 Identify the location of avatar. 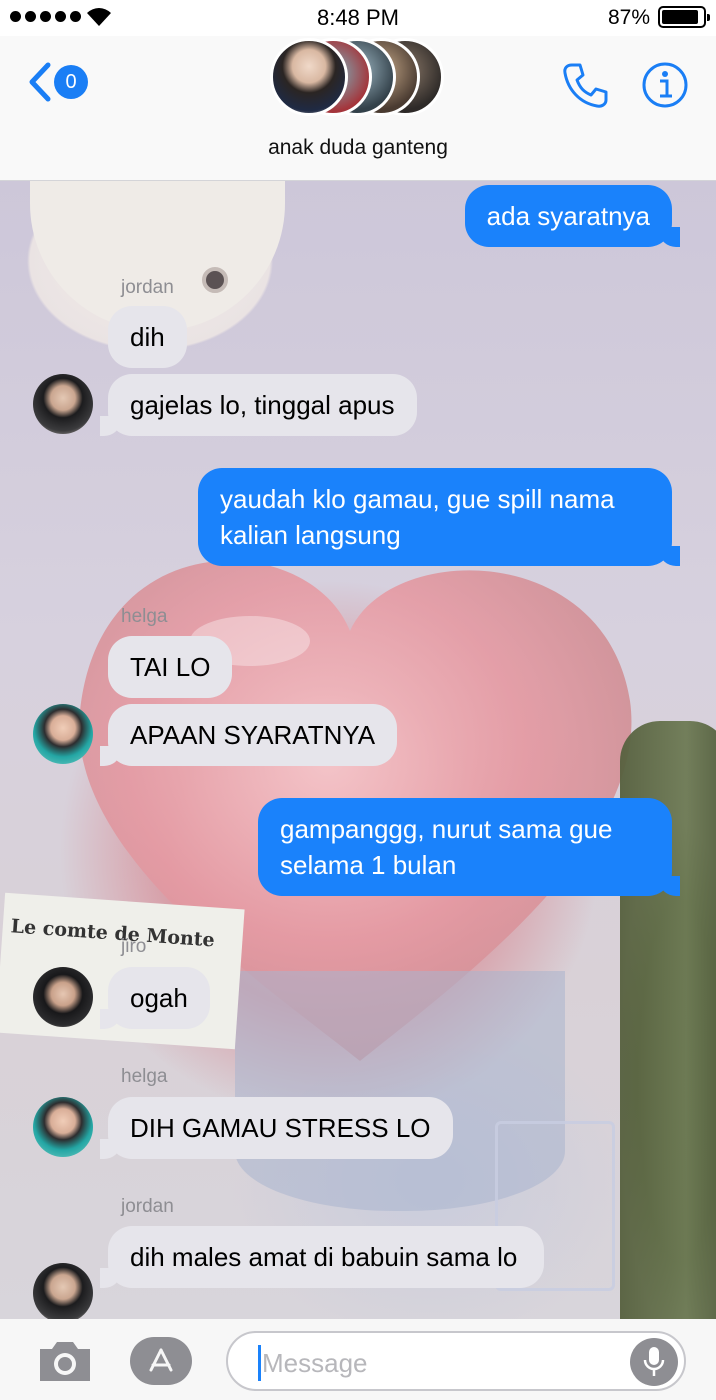
(309, 77).